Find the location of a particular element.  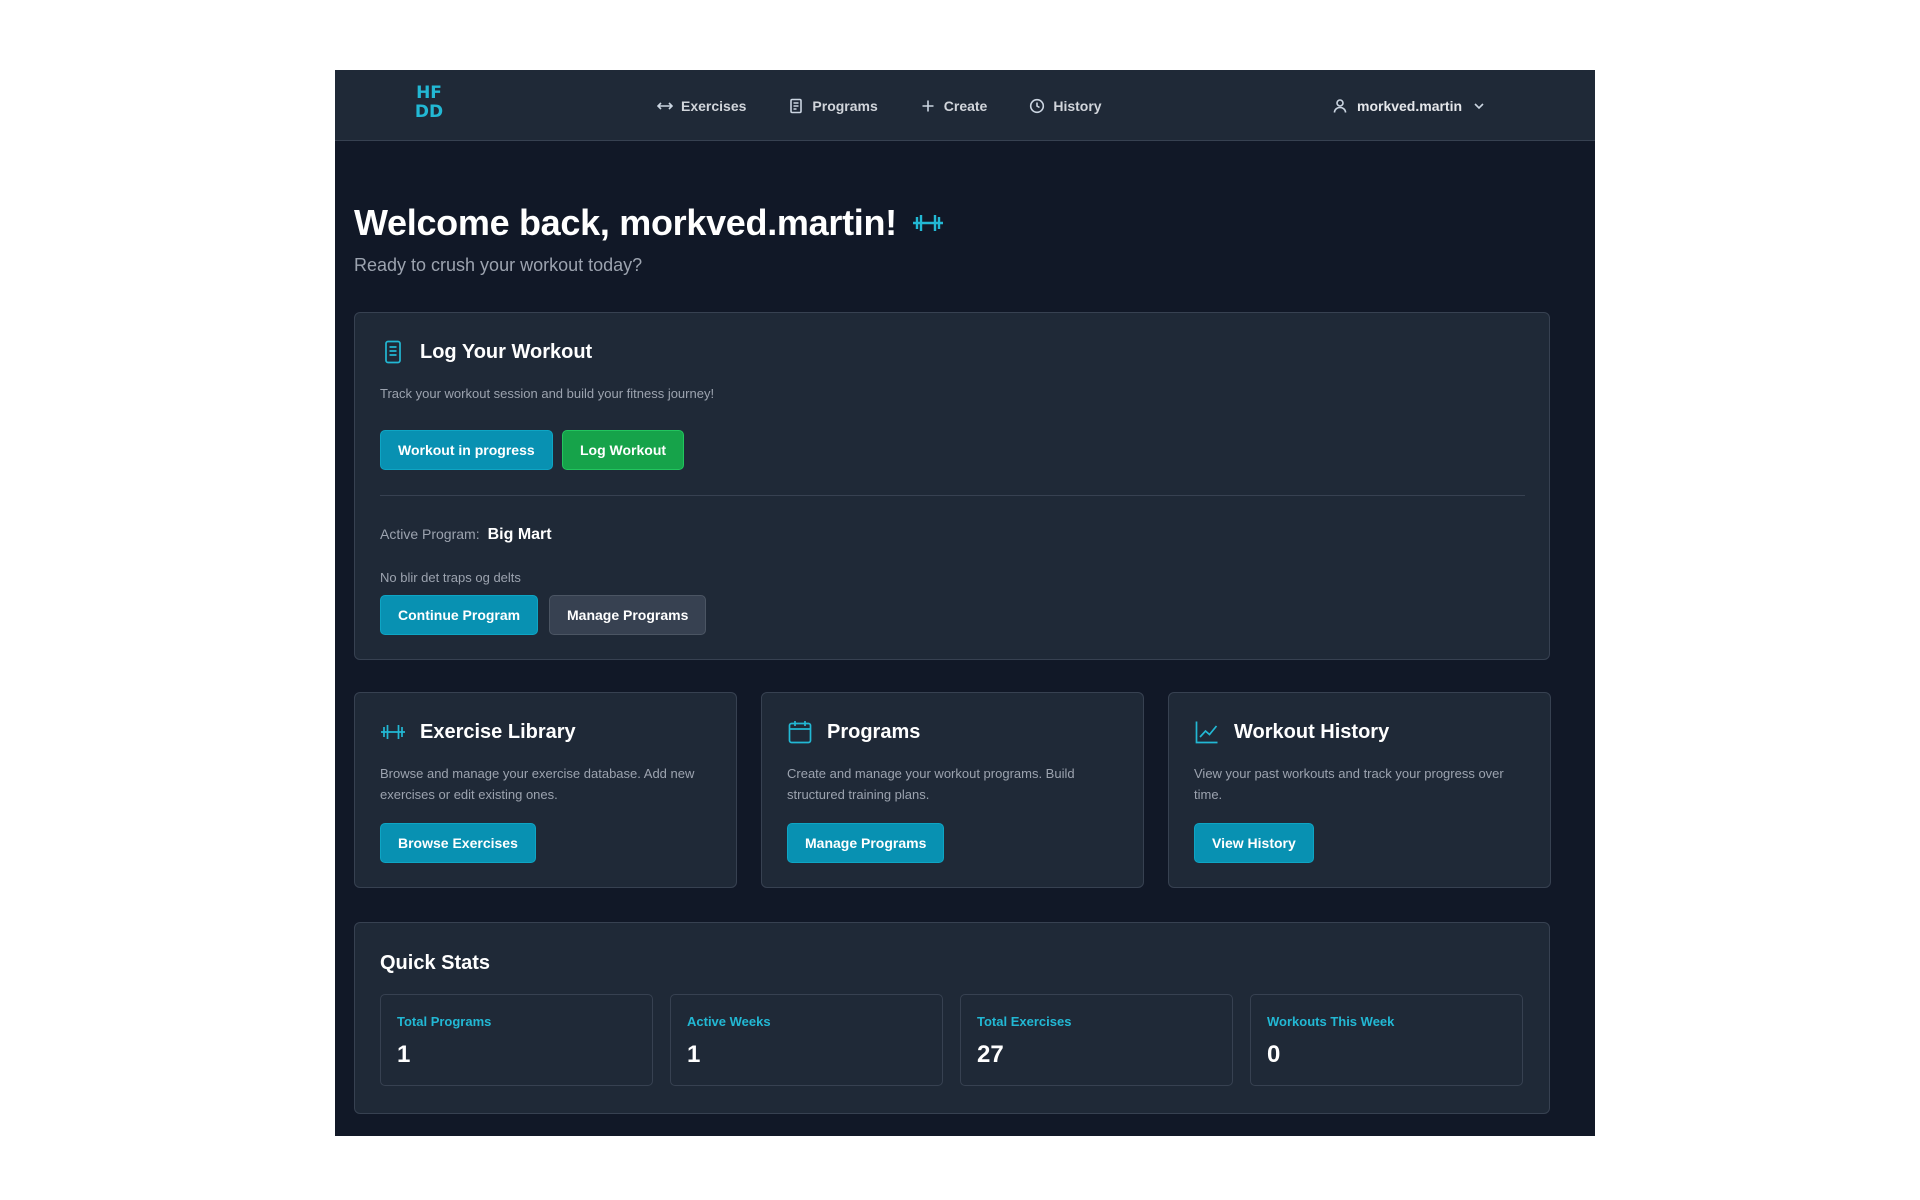

active-program-row: Active Program: Big Mart is located at coordinates (466, 535).